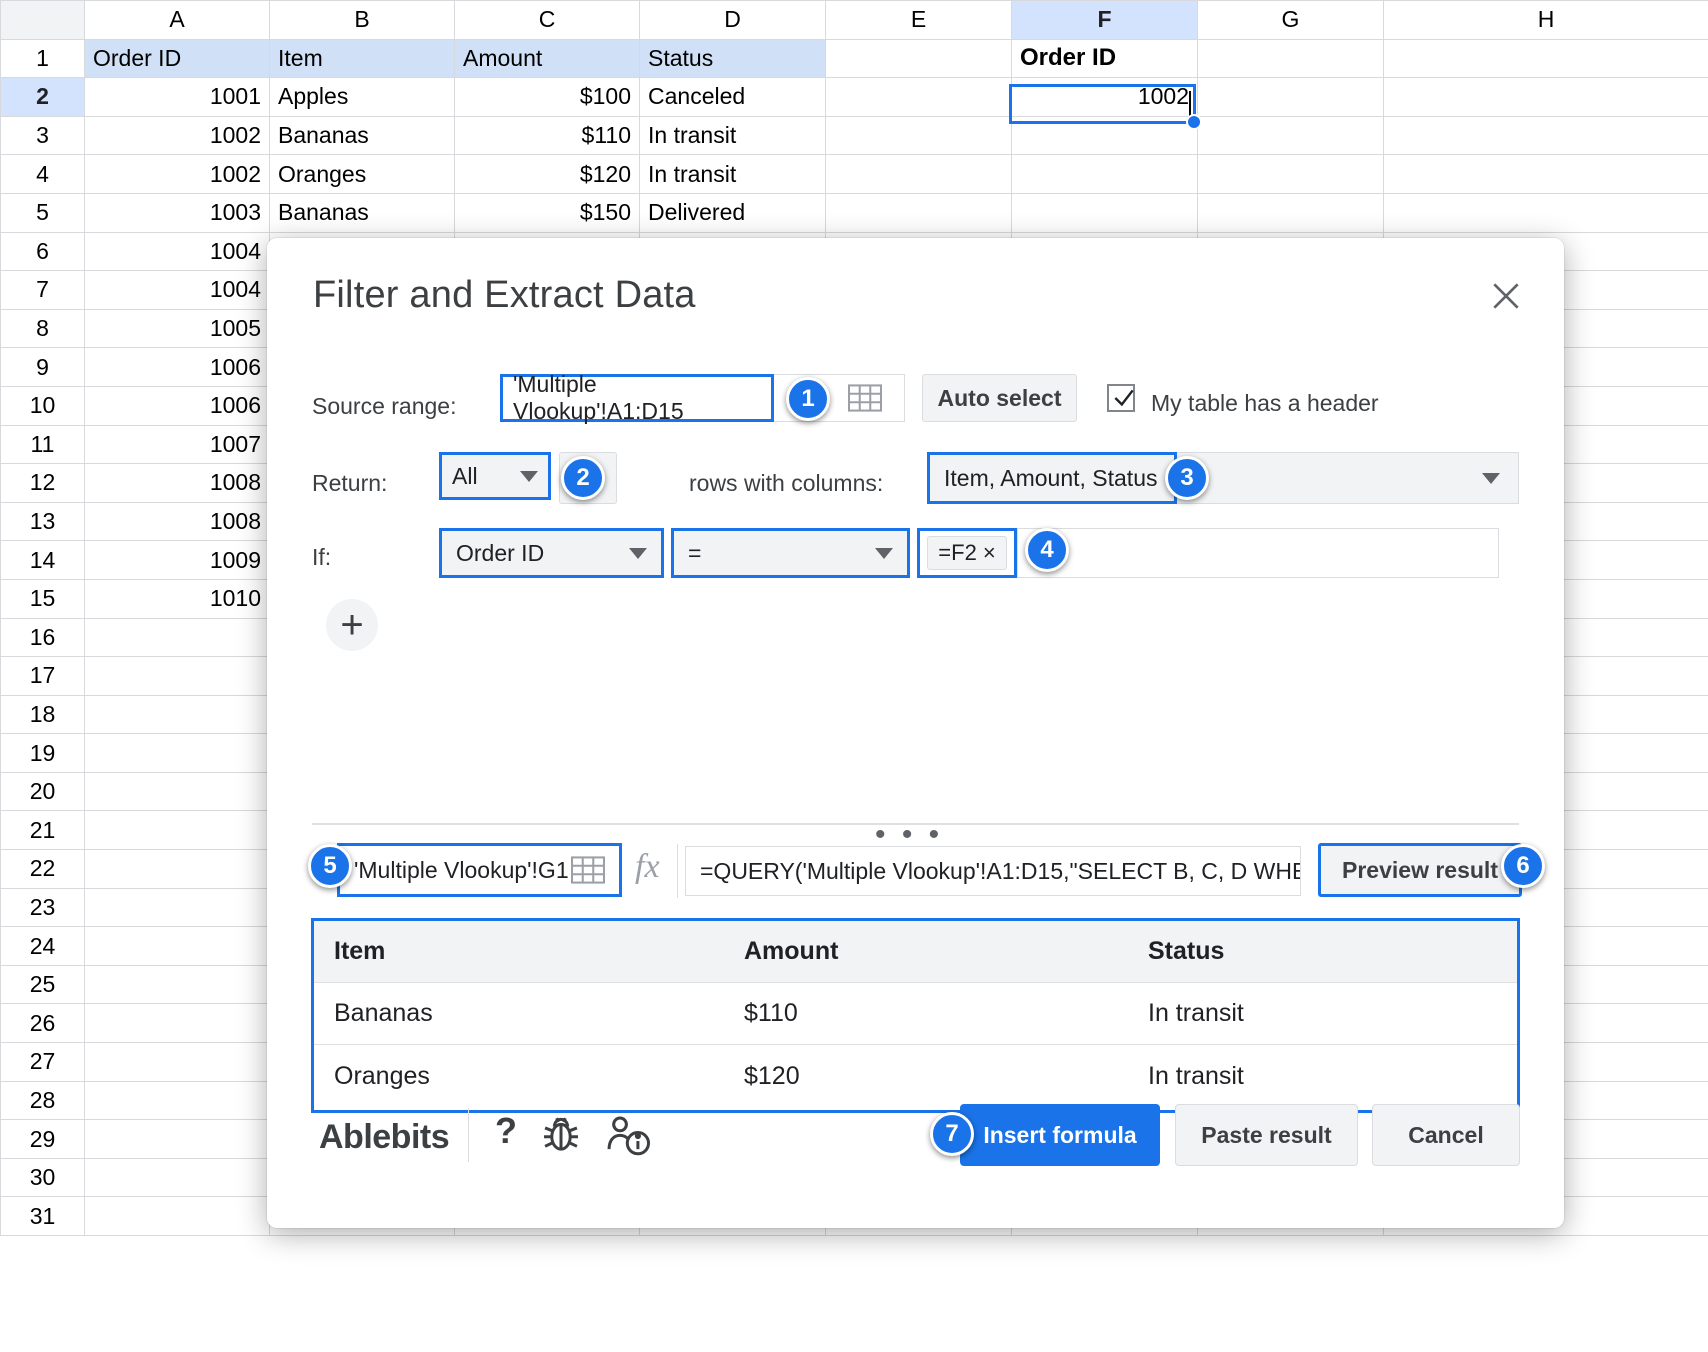 Image resolution: width=1708 pixels, height=1352 pixels. Describe the element at coordinates (42, 714) in the screenshot. I see `row-header-18: 18` at that location.